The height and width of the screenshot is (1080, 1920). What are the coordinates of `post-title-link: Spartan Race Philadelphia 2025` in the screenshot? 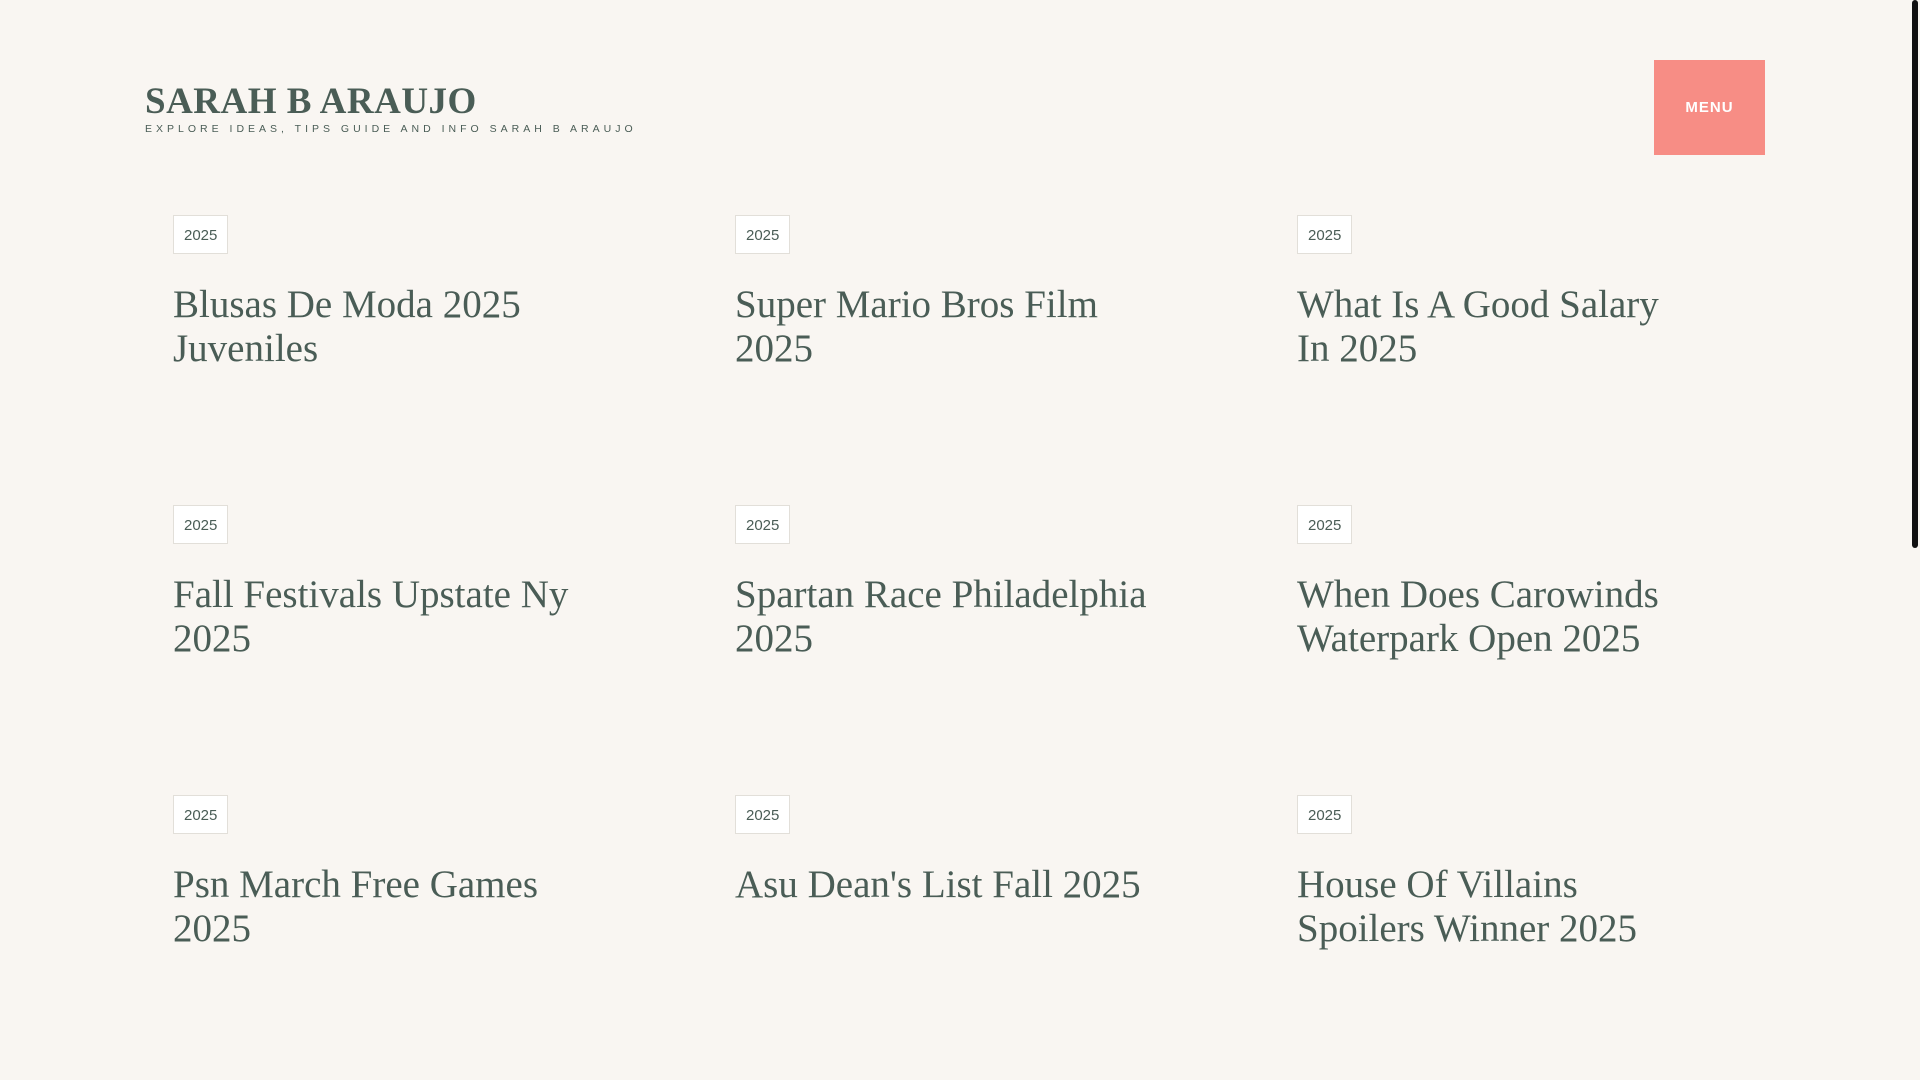 It's located at (955, 617).